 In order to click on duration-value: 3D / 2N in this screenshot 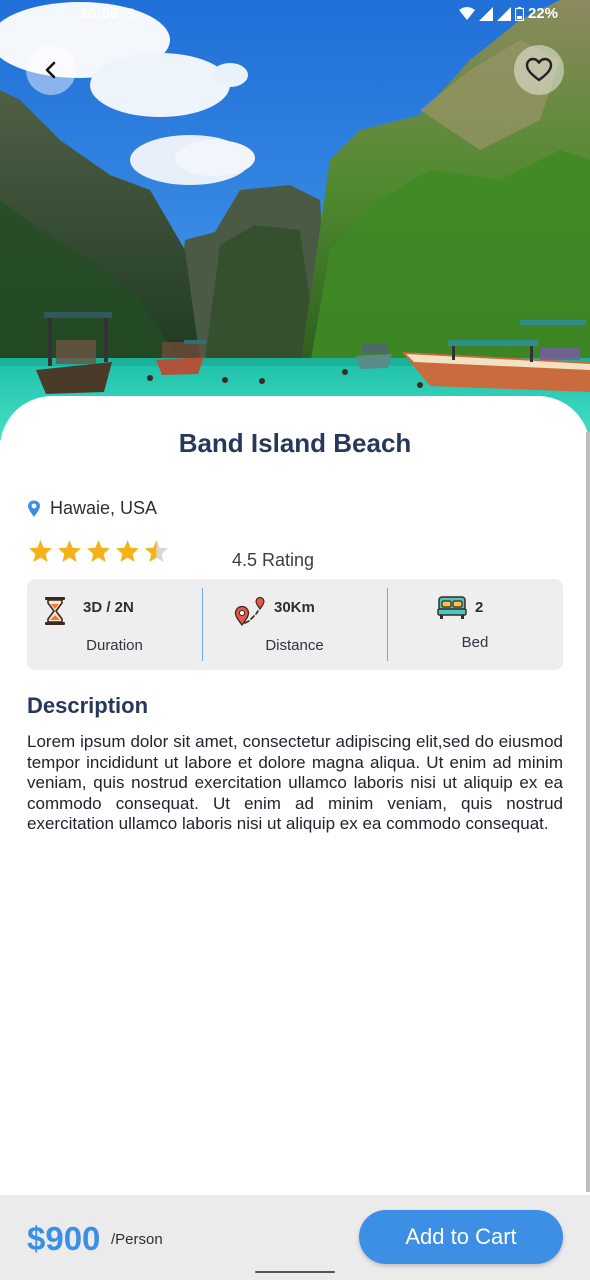, I will do `click(108, 607)`.